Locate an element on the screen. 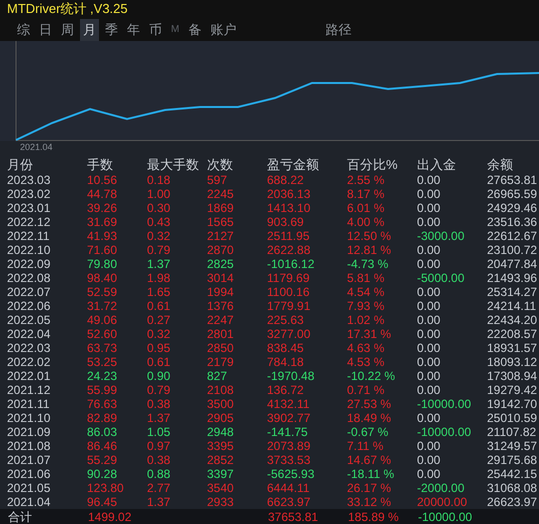  table-cell-text: 20000.00 is located at coordinates (442, 502).